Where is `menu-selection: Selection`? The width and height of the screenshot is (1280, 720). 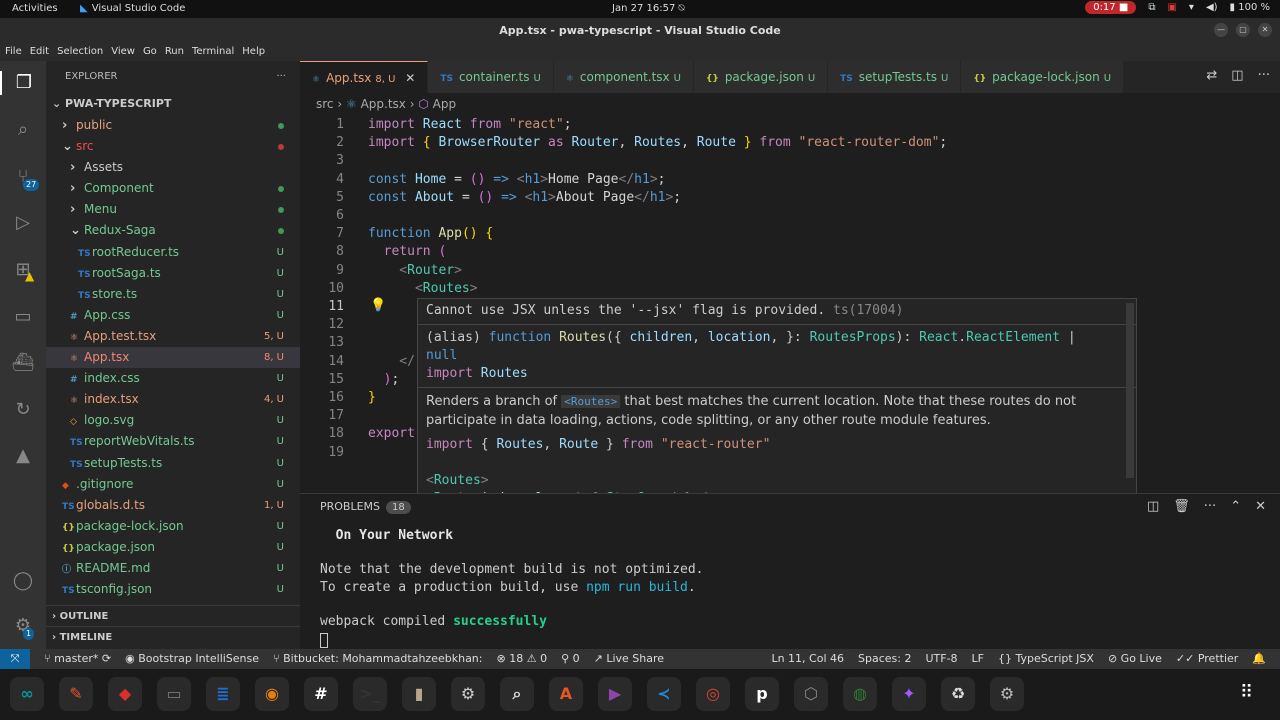
menu-selection: Selection is located at coordinates (80, 52).